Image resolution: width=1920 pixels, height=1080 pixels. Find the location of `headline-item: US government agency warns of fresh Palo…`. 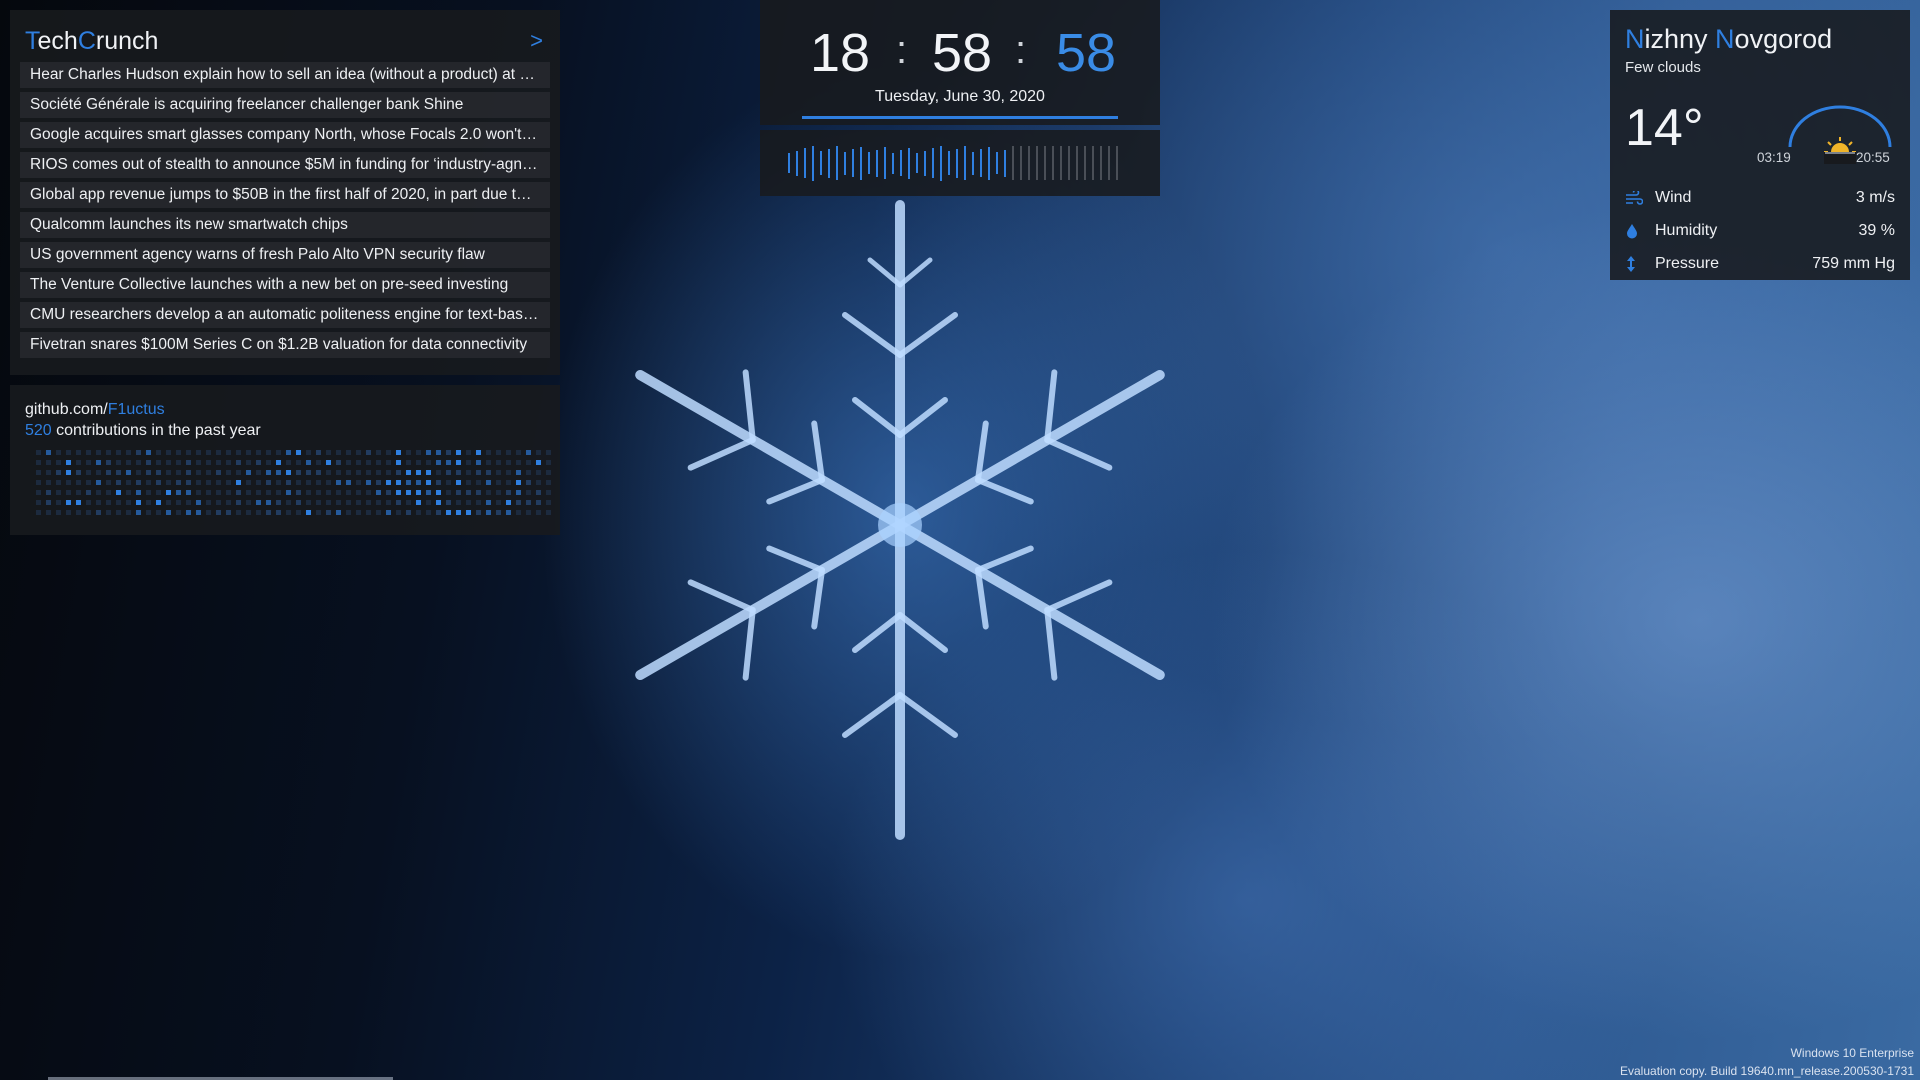

headline-item: US government agency warns of fresh Palo… is located at coordinates (285, 255).